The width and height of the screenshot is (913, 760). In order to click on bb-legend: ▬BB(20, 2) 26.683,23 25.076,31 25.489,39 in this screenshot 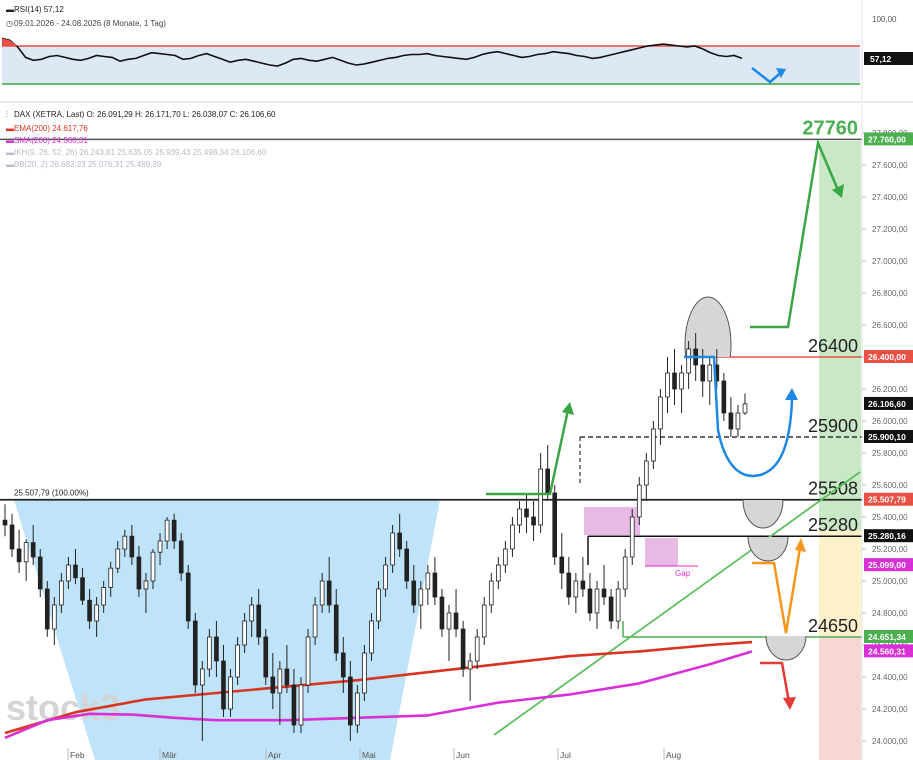, I will do `click(84, 164)`.